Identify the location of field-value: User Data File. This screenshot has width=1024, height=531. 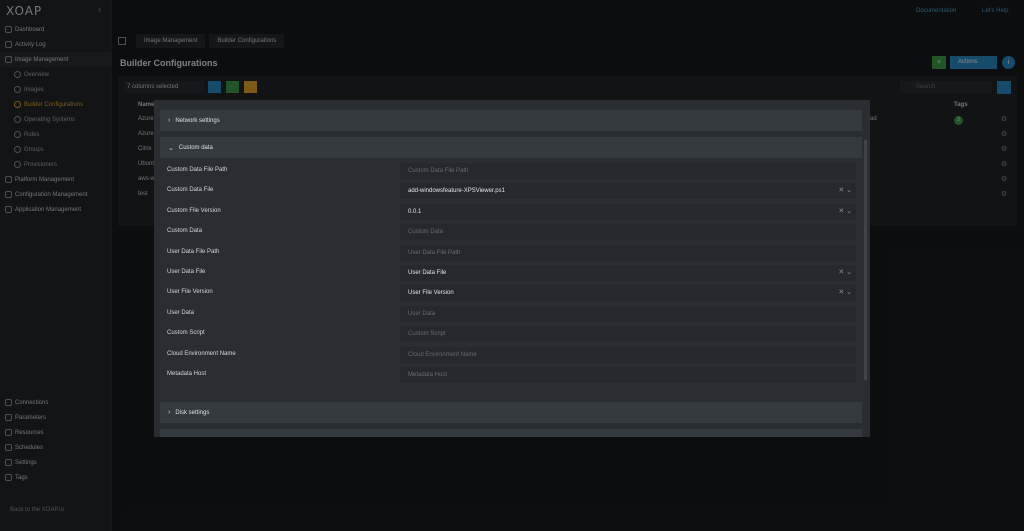
(427, 273).